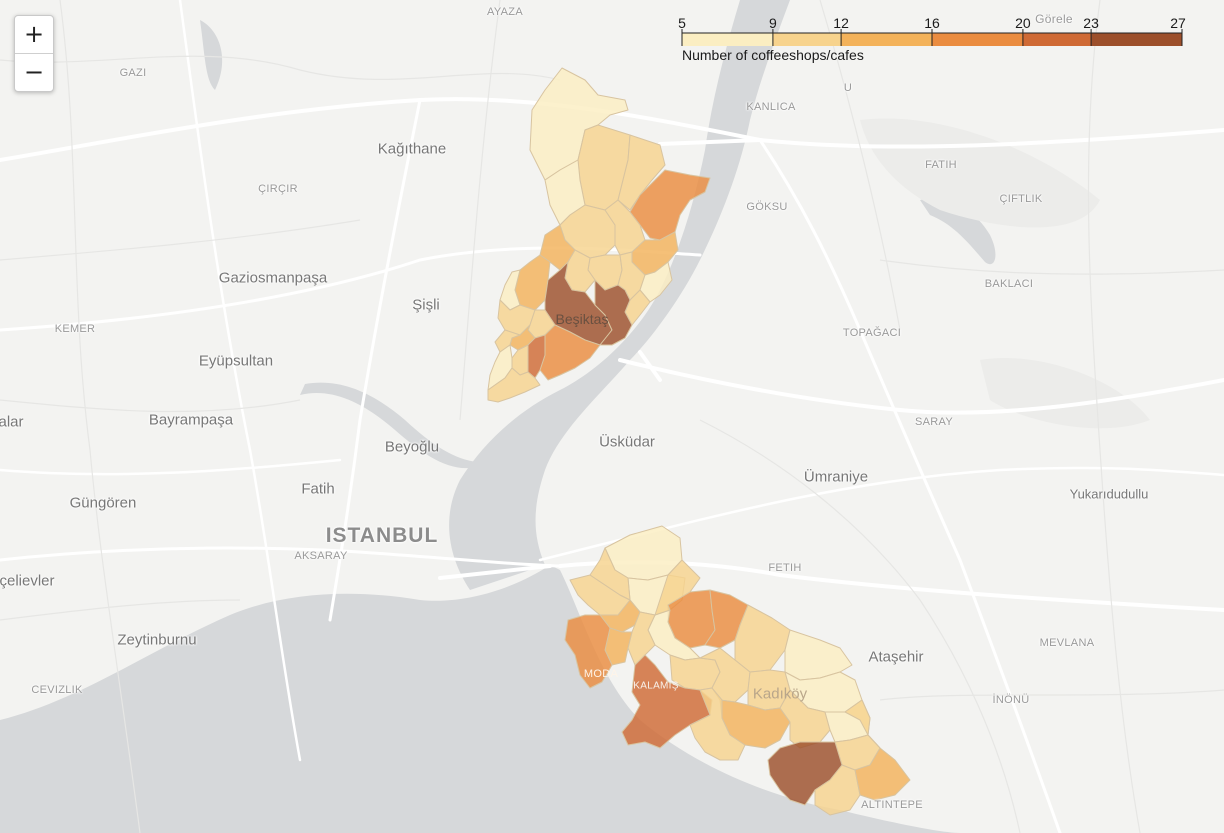 The height and width of the screenshot is (833, 1224). I want to click on legend-tick-label: 16, so click(932, 23).